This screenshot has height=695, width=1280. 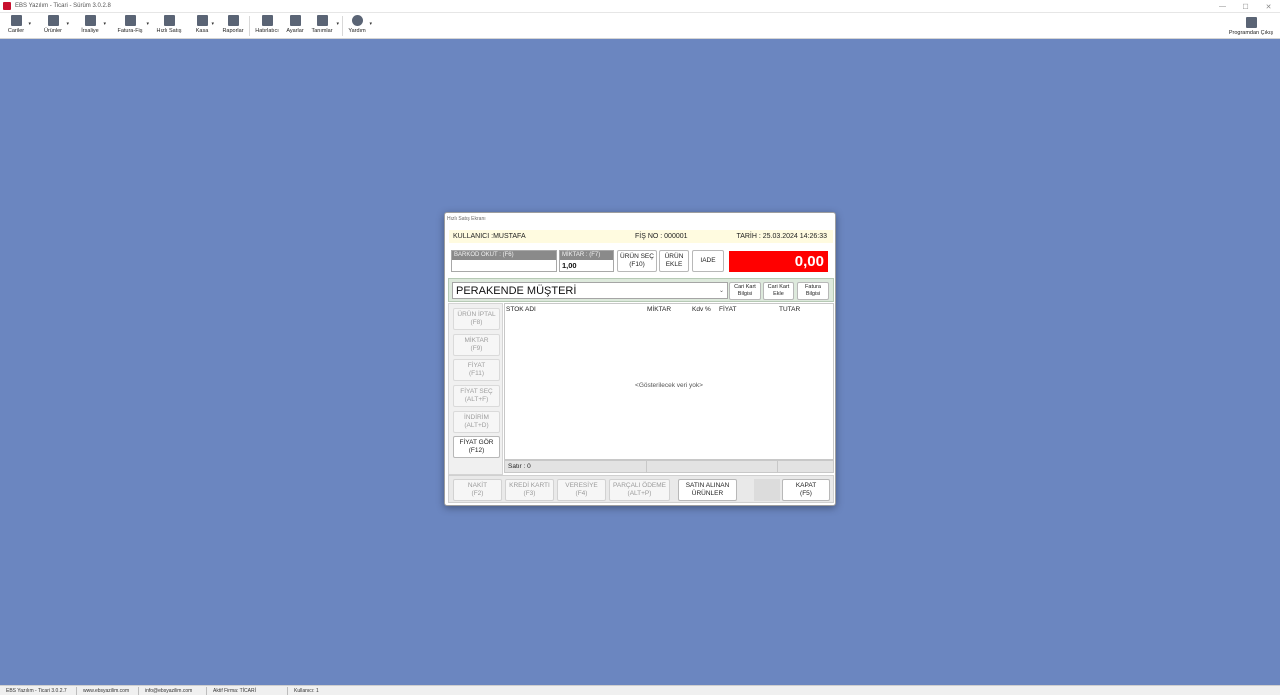 I want to click on minimize-icon: —, so click(x=1222, y=6).